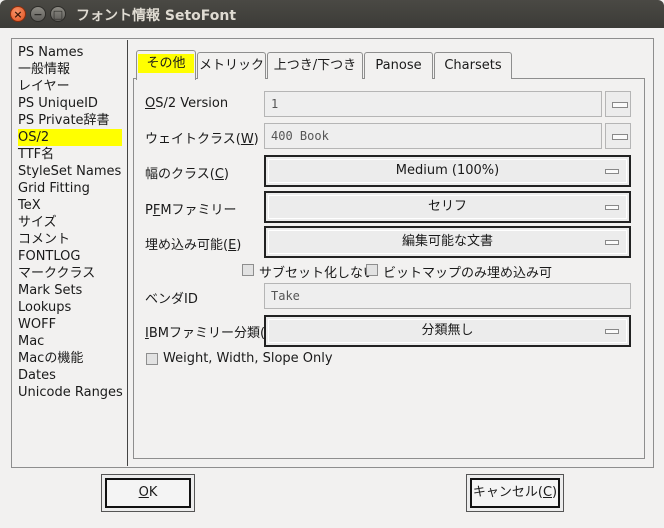 The width and height of the screenshot is (664, 528). What do you see at coordinates (148, 493) in the screenshot?
I see `ok-button: OK` at bounding box center [148, 493].